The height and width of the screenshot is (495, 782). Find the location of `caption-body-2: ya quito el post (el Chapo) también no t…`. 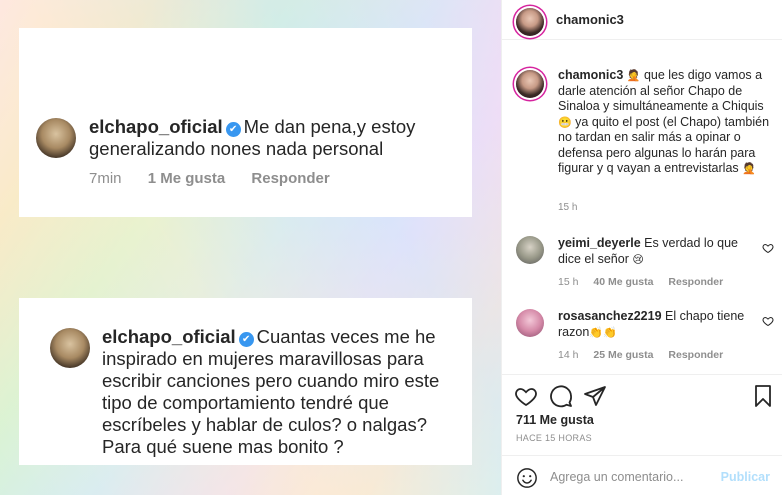

caption-body-2: ya quito el post (el Chapo) también no t… is located at coordinates (664, 145).